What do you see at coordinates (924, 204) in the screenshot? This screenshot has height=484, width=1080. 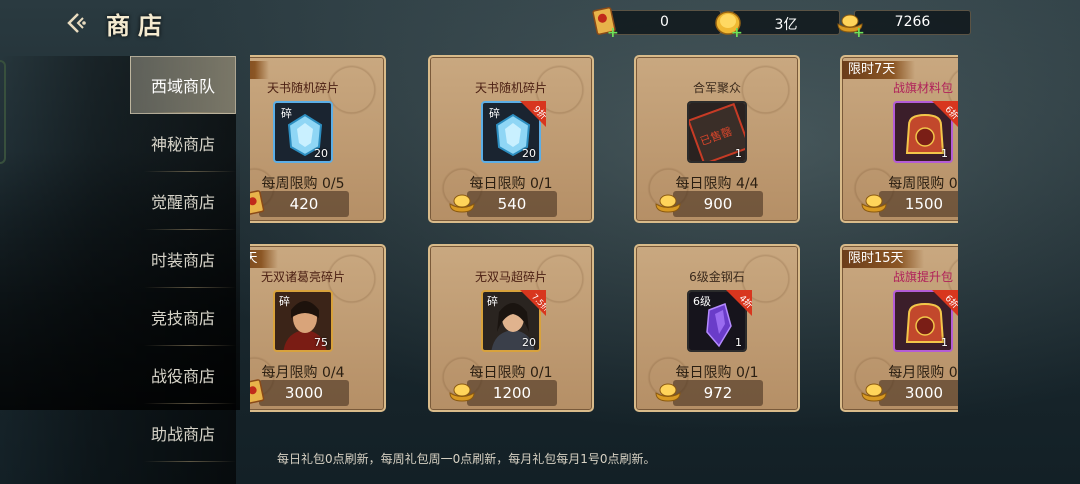 I see `price-value: 1500` at bounding box center [924, 204].